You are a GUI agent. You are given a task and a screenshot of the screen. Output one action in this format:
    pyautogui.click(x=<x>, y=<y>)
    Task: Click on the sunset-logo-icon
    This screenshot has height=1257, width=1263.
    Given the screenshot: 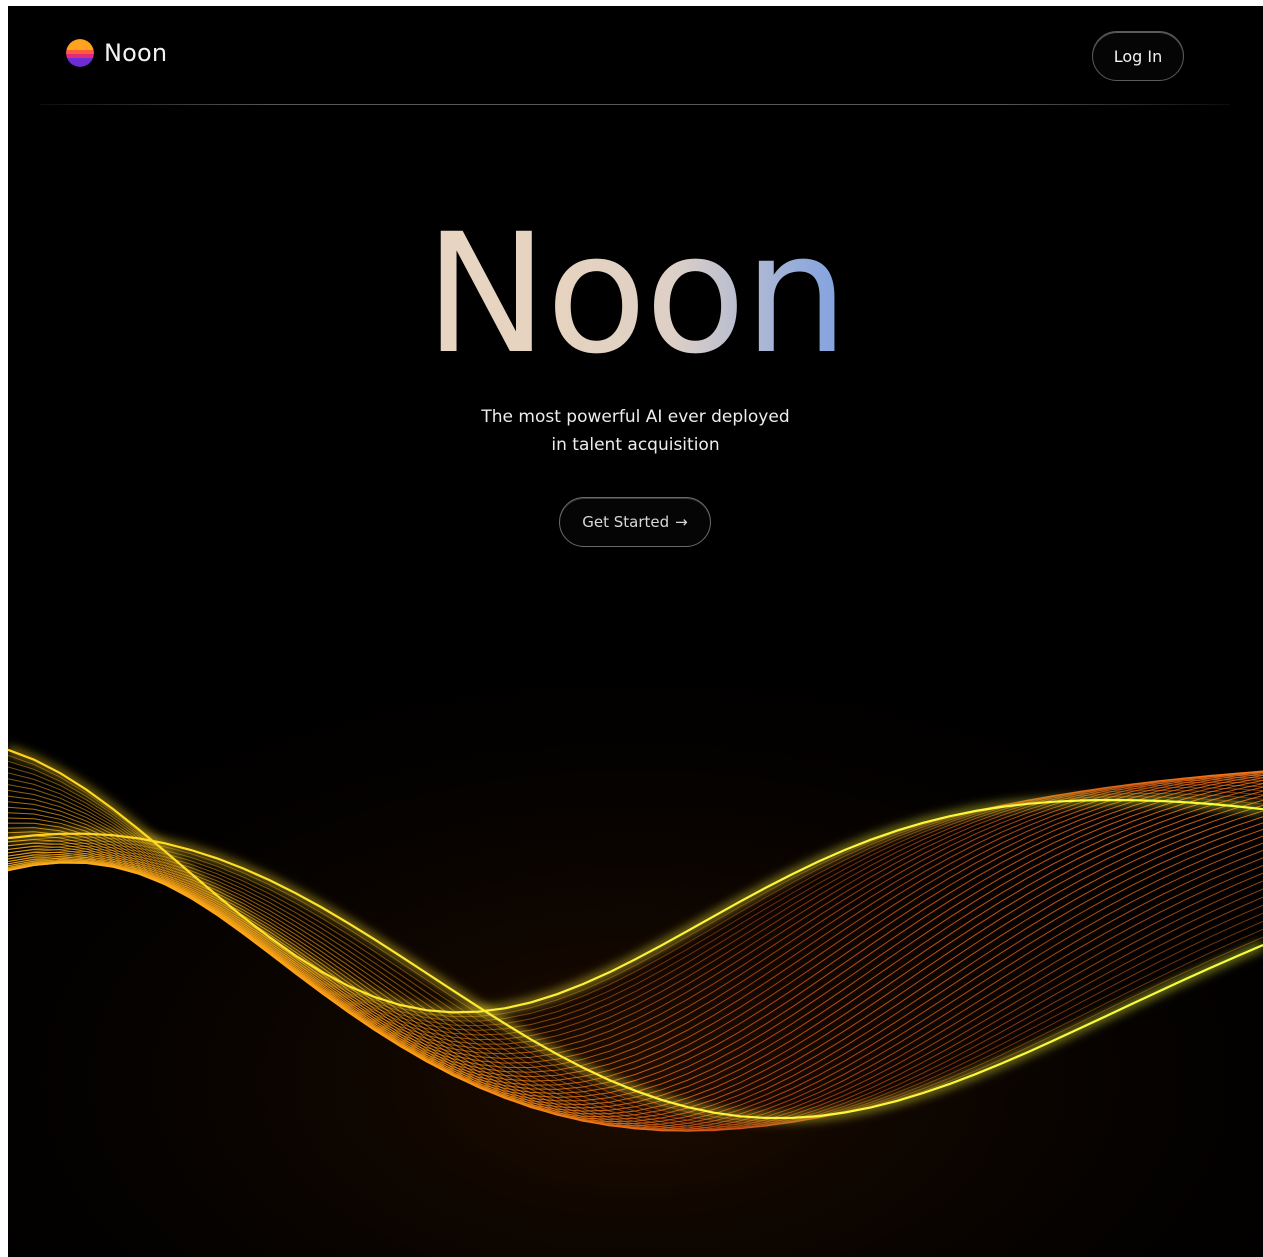 What is the action you would take?
    pyautogui.click(x=80, y=53)
    